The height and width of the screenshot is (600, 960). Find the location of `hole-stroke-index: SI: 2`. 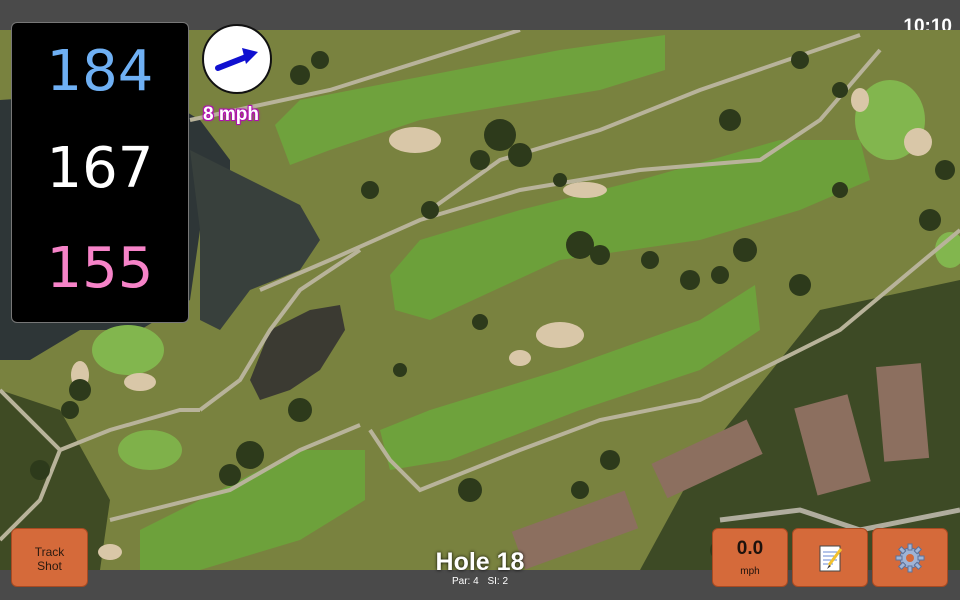

hole-stroke-index: SI: 2 is located at coordinates (498, 581).